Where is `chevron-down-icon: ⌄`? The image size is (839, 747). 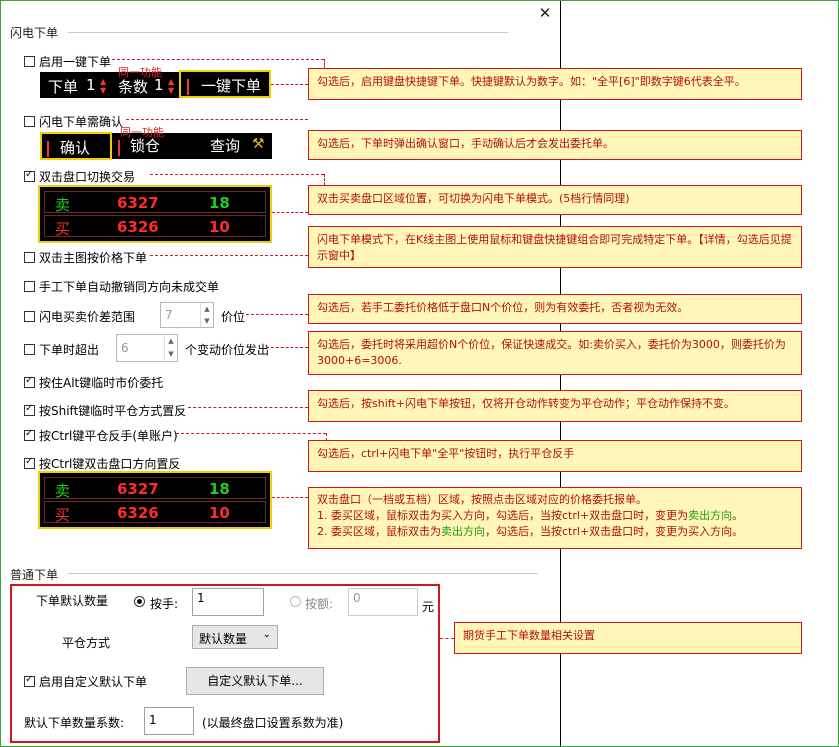 chevron-down-icon: ⌄ is located at coordinates (266, 634).